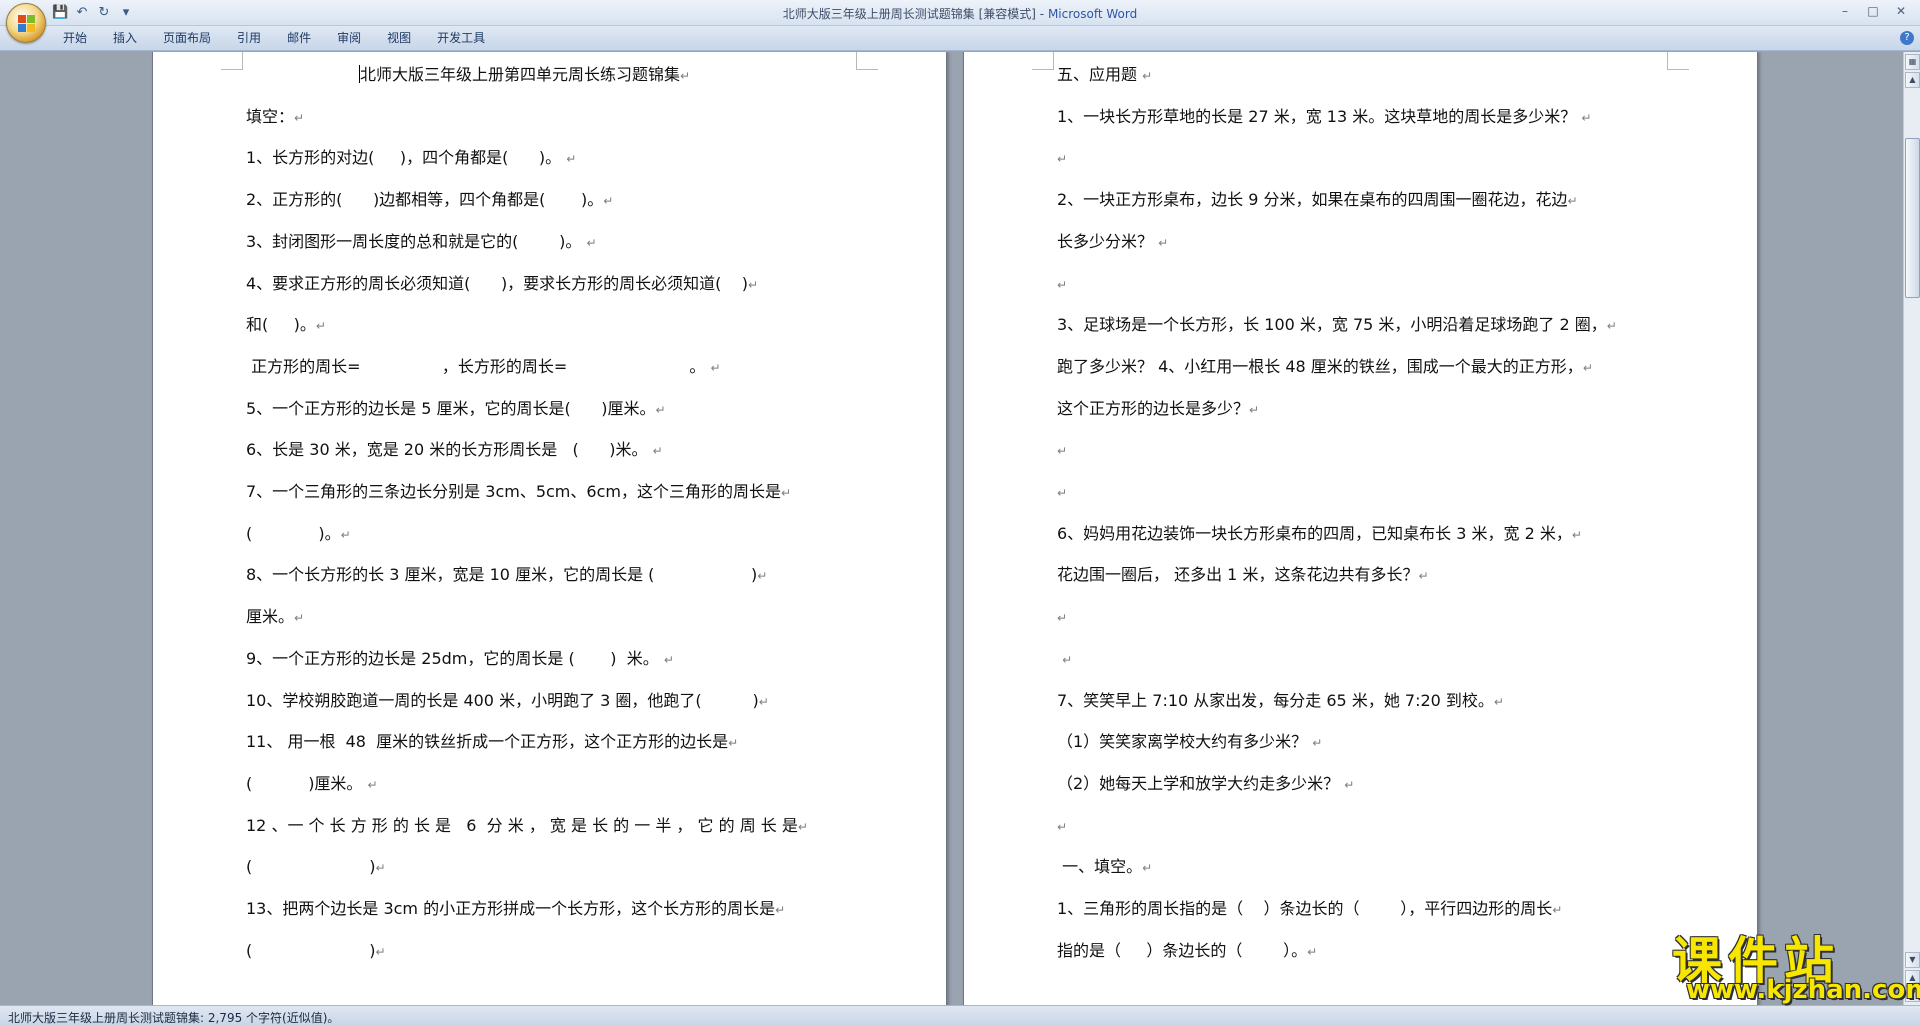 Image resolution: width=1920 pixels, height=1025 pixels. What do you see at coordinates (502, 284) in the screenshot?
I see `document-line: 4、要求正方形的周长必须知道( )，要求长方形的周长必须知道( )↵` at bounding box center [502, 284].